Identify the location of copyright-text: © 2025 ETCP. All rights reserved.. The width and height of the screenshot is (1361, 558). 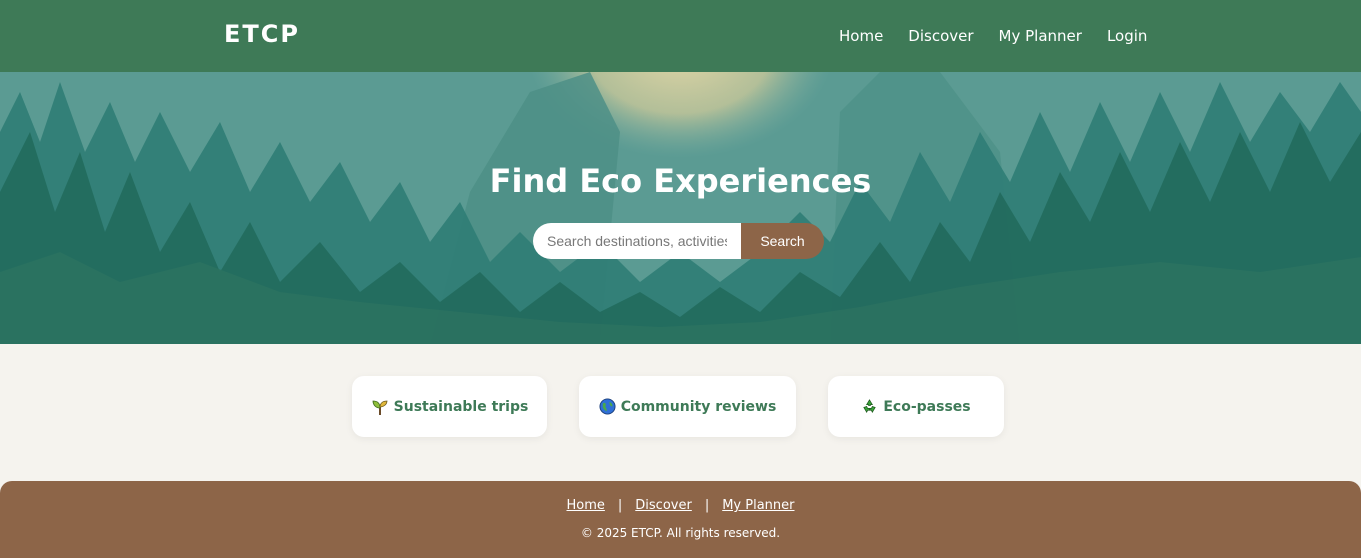
(680, 533).